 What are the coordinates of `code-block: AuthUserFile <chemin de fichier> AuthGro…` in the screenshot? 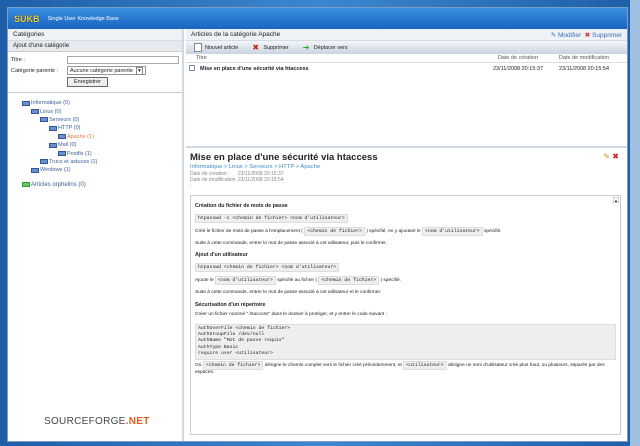 It's located at (405, 341).